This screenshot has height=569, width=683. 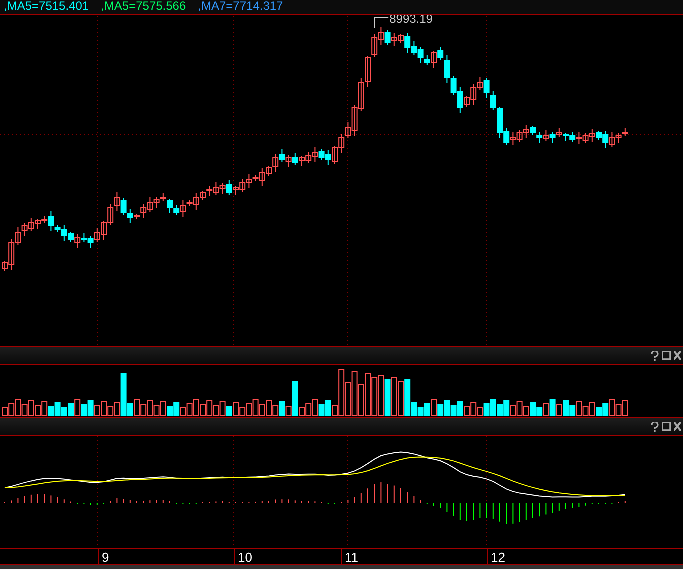 What do you see at coordinates (47, 7) in the screenshot?
I see `indicator-legend: ,MA5=7515.401` at bounding box center [47, 7].